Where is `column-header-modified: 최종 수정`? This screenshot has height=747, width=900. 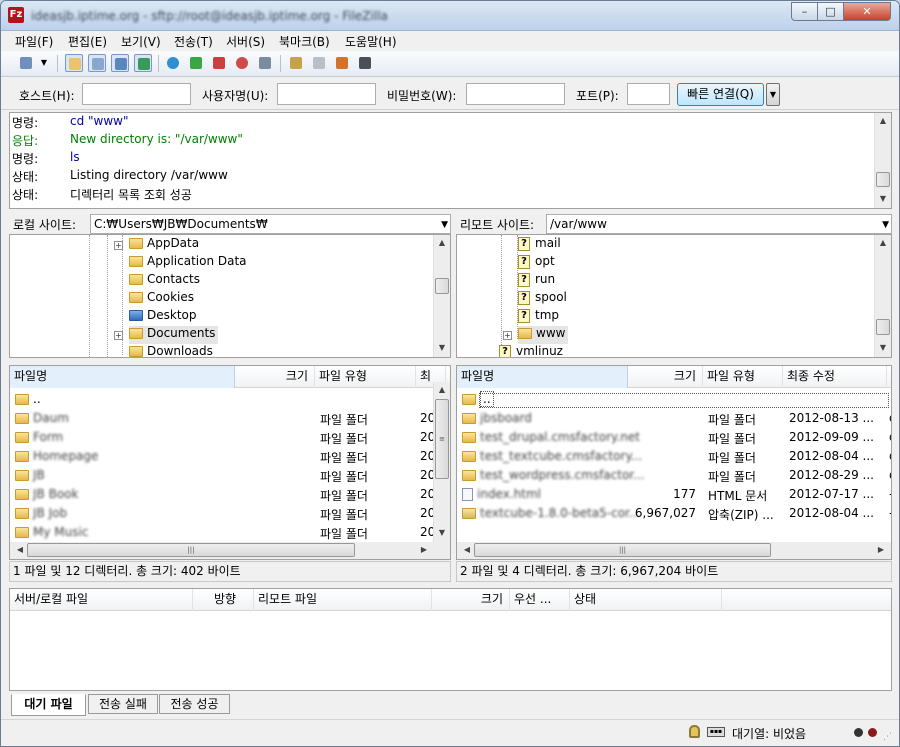
column-header-modified: 최종 수정 is located at coordinates (835, 377).